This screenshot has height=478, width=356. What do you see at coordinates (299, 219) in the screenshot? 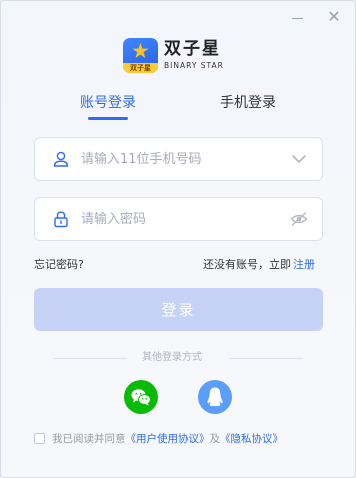
I see `eye-hidden-icon` at bounding box center [299, 219].